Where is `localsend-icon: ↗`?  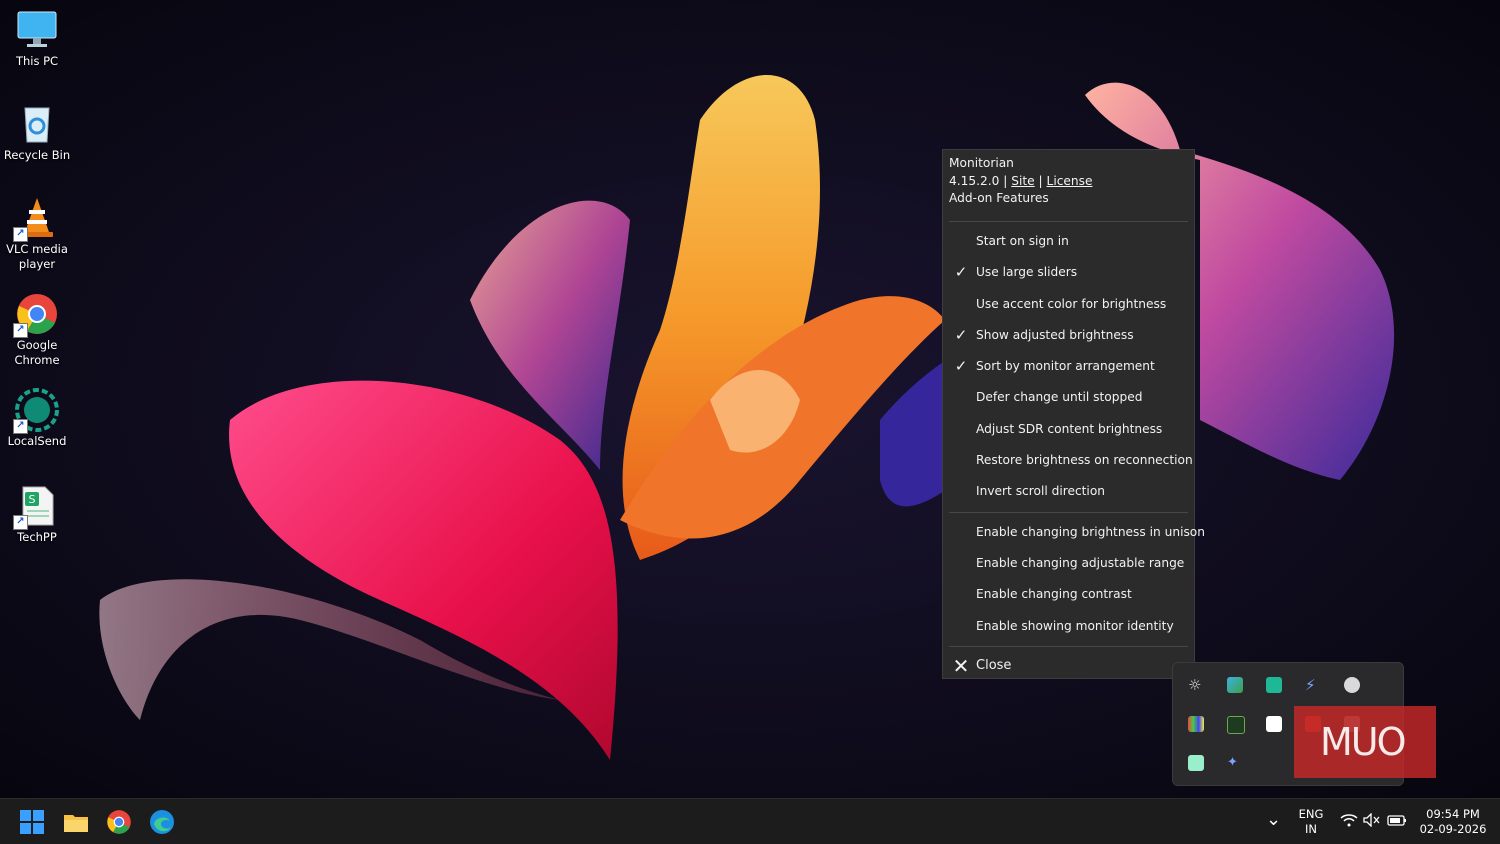 localsend-icon: ↗ is located at coordinates (36, 411).